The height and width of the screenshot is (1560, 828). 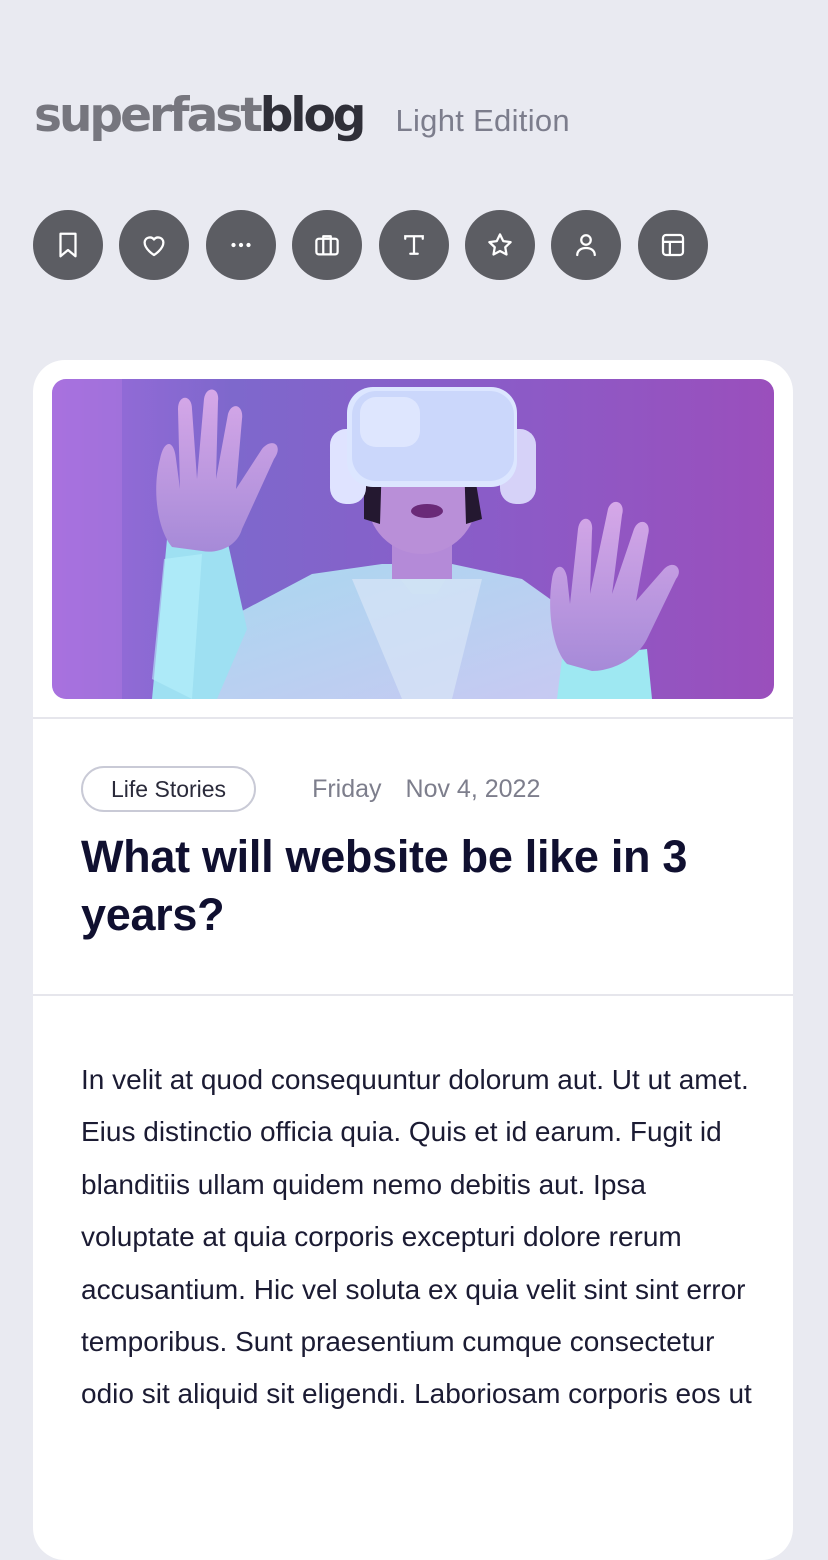 What do you see at coordinates (148, 115) in the screenshot?
I see `logo-part-superfast: superfast` at bounding box center [148, 115].